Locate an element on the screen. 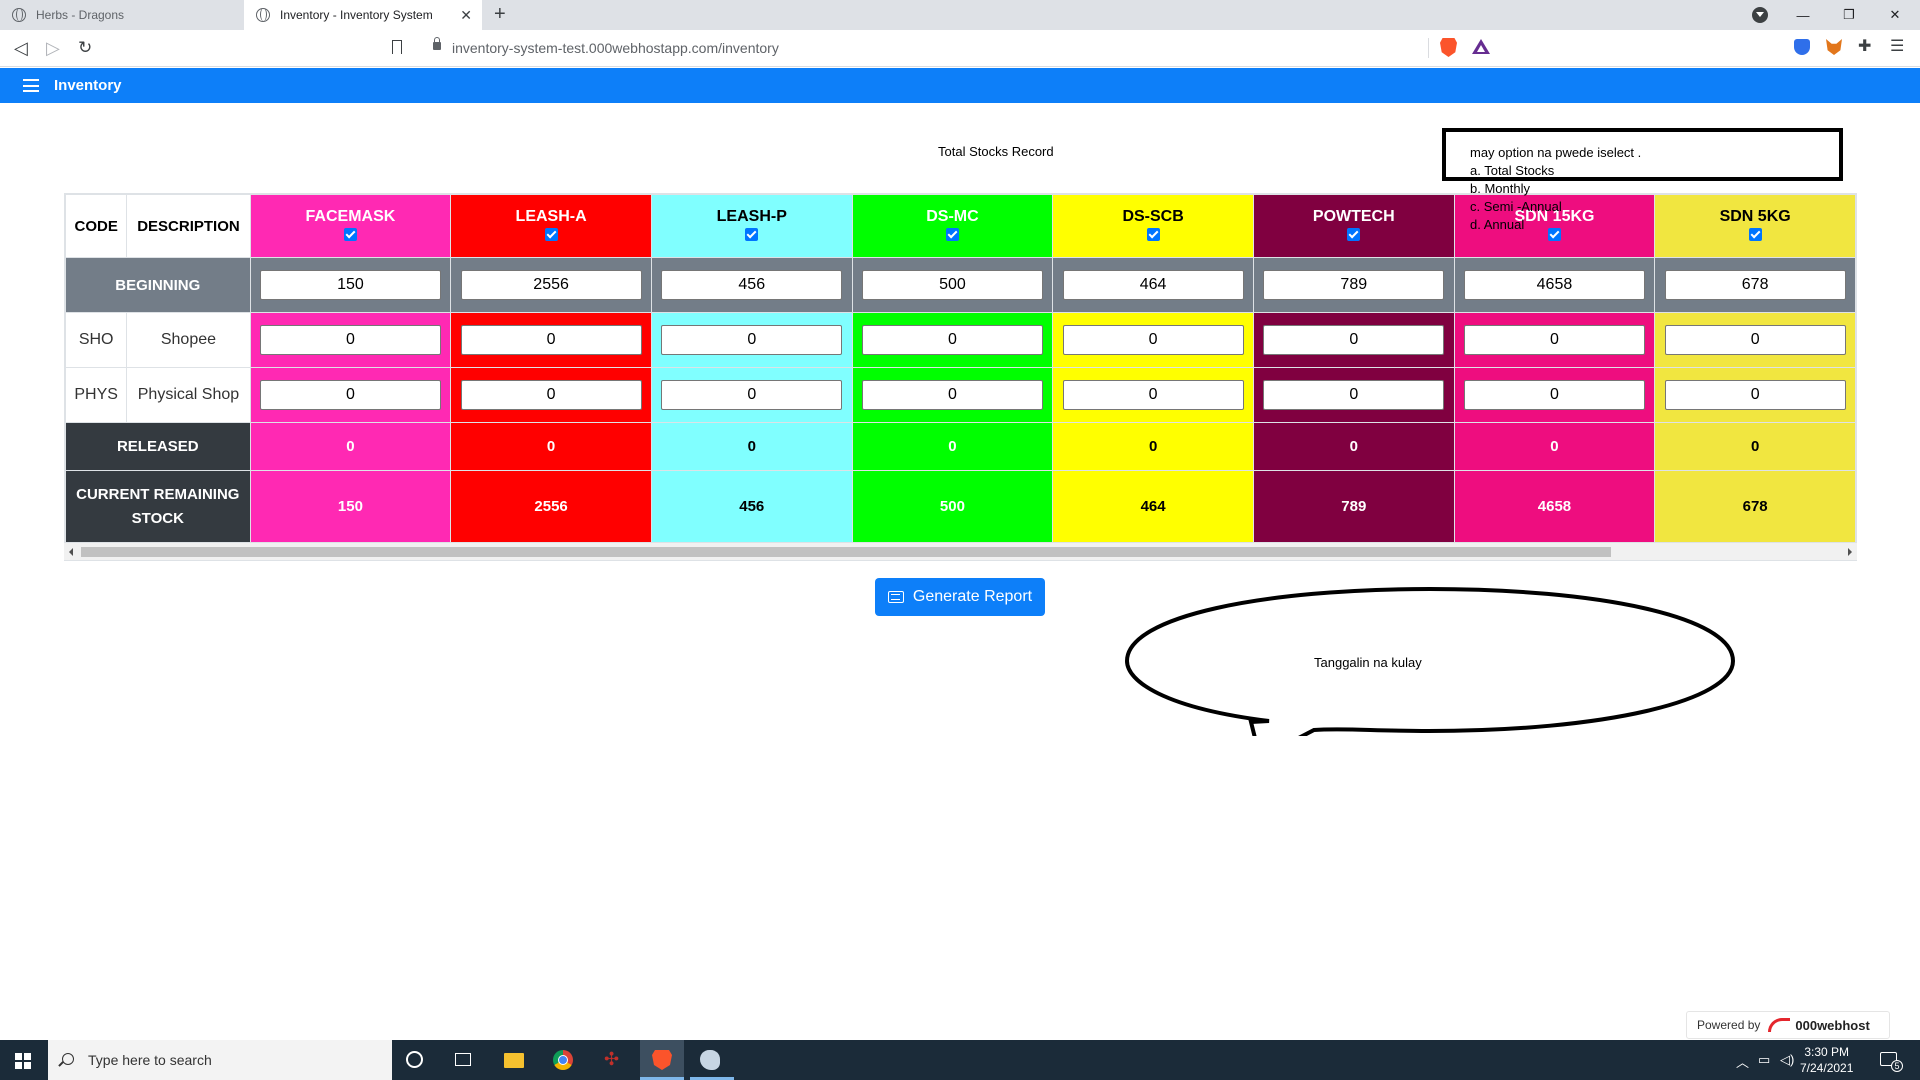 This screenshot has height=1080, width=1920. beginning-input: 789 is located at coordinates (1354, 285).